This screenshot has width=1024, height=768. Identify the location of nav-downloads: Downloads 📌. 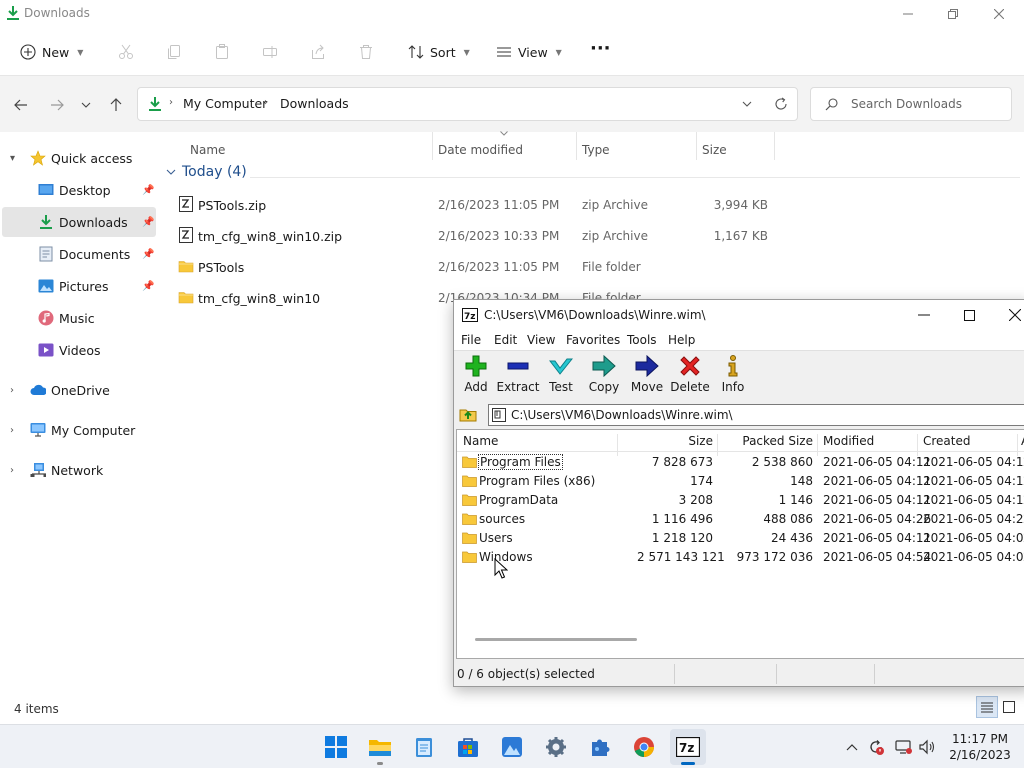
(79, 222).